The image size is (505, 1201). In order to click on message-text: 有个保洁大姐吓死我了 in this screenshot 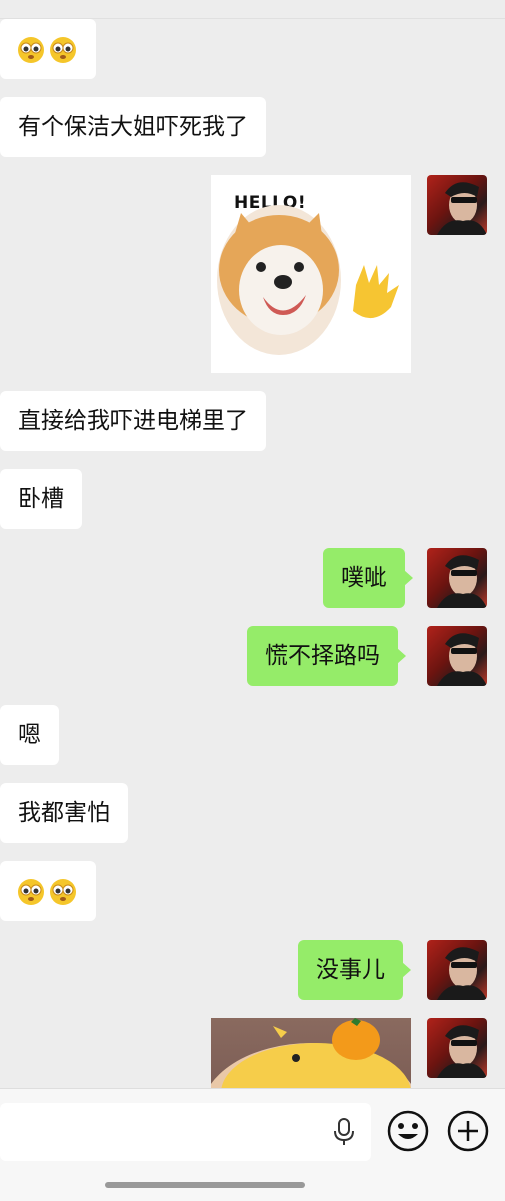, I will do `click(133, 127)`.